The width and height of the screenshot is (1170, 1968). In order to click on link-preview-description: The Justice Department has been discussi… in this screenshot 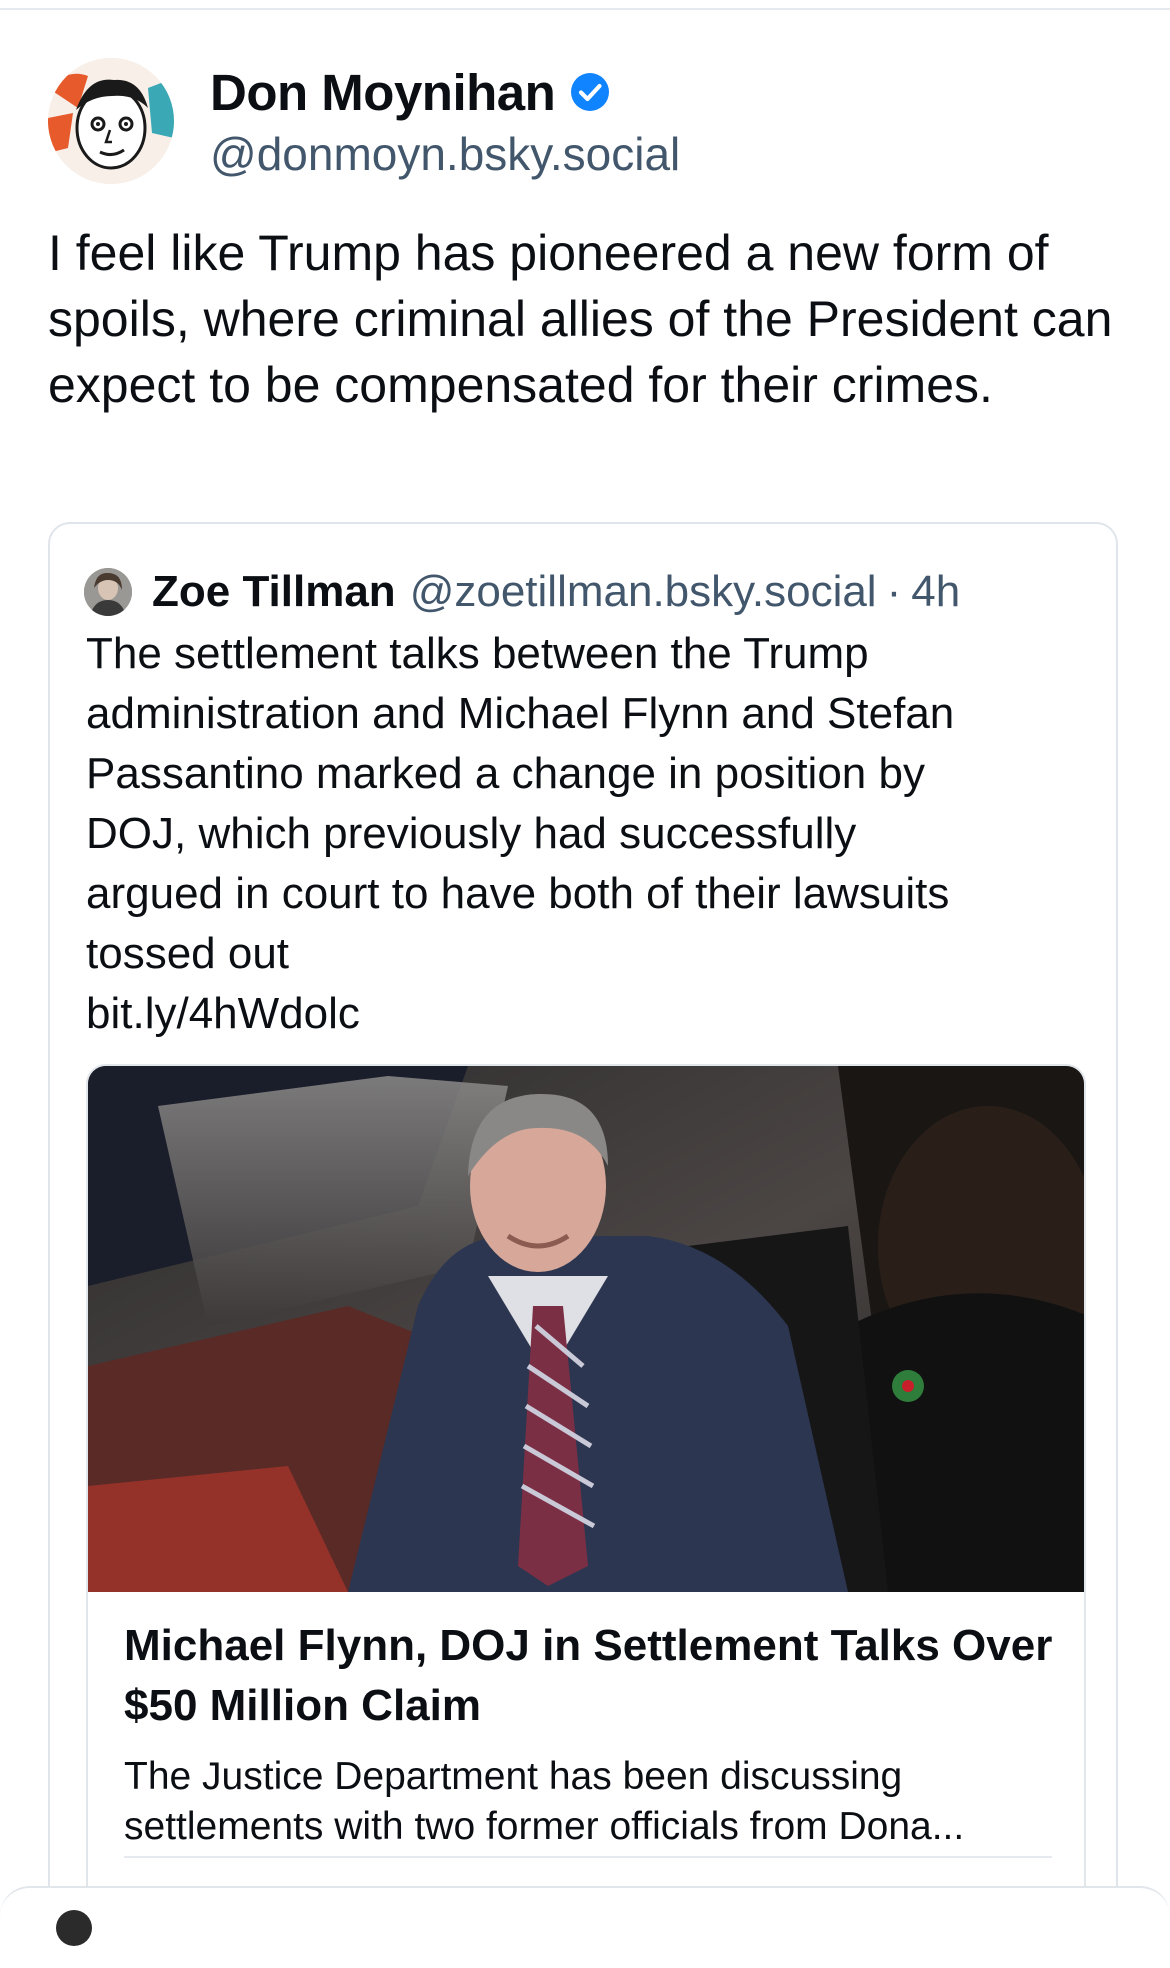, I will do `click(594, 1802)`.